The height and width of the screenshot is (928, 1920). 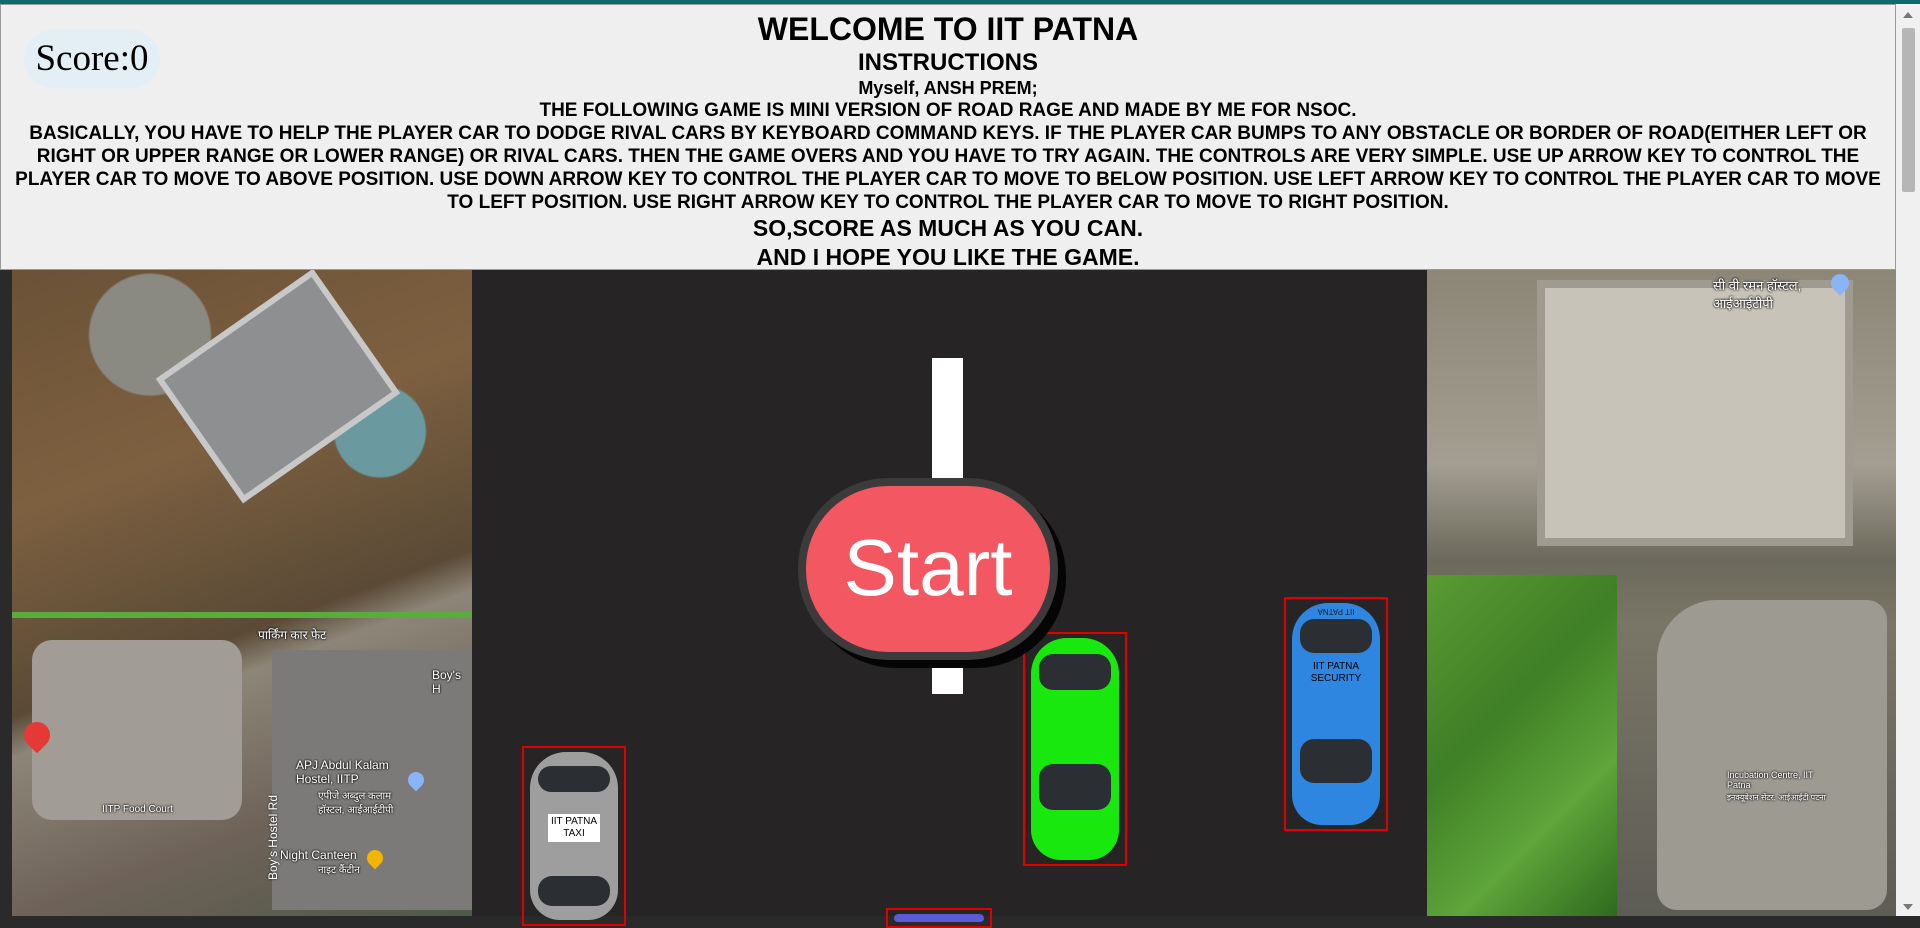 I want to click on map-label-incubation-centre-hindi: इनक्यूबेशन सेंटर, आईआईटी पटना, so click(x=1776, y=797).